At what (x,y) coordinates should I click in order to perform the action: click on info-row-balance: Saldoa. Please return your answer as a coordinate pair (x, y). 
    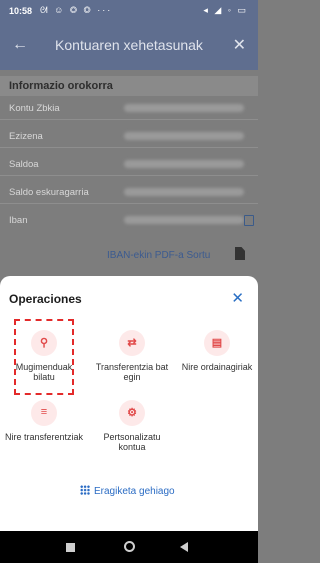
    Looking at the image, I should click on (129, 164).